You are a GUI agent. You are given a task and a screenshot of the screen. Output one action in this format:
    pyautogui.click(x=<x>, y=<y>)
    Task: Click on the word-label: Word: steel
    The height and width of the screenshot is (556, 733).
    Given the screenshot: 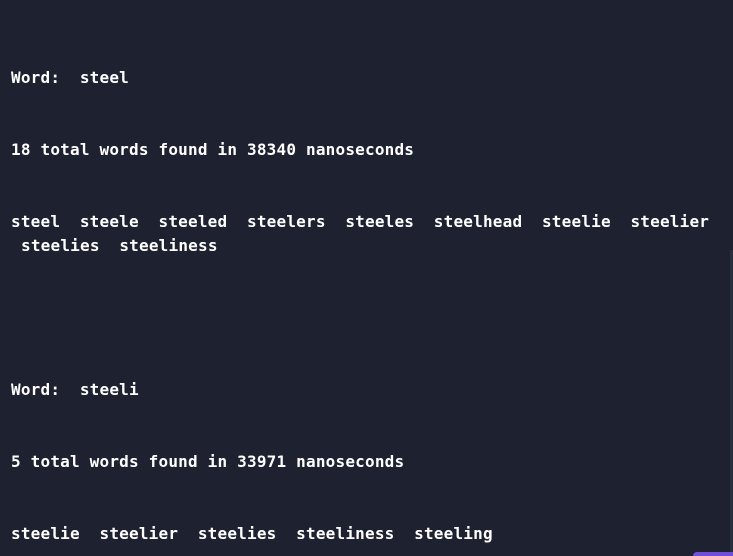 What is the action you would take?
    pyautogui.click(x=70, y=77)
    